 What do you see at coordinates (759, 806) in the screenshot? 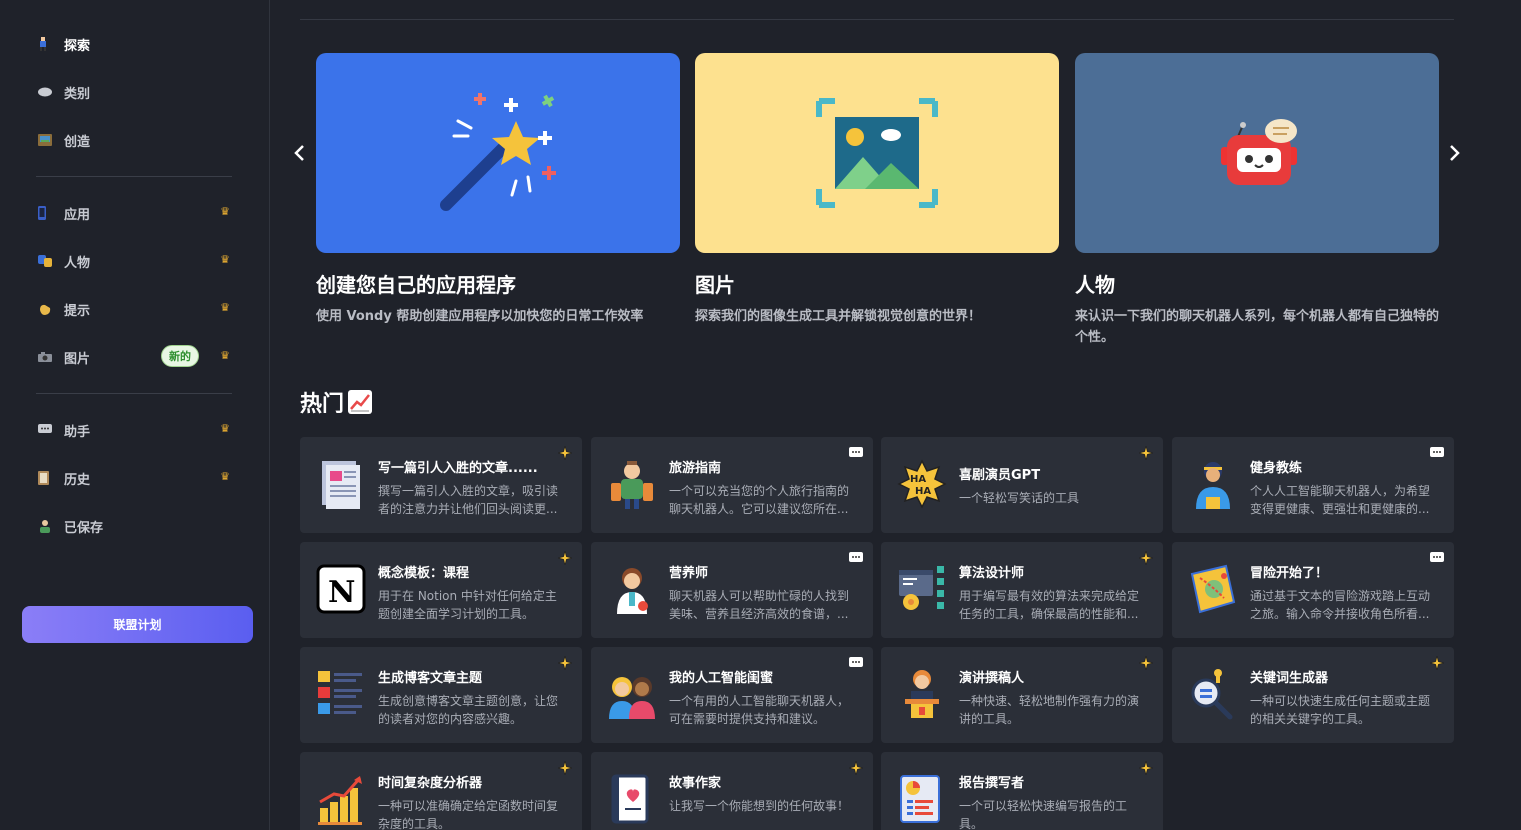
I see `card-desc: 让我写一个你能想到的任何故事！` at bounding box center [759, 806].